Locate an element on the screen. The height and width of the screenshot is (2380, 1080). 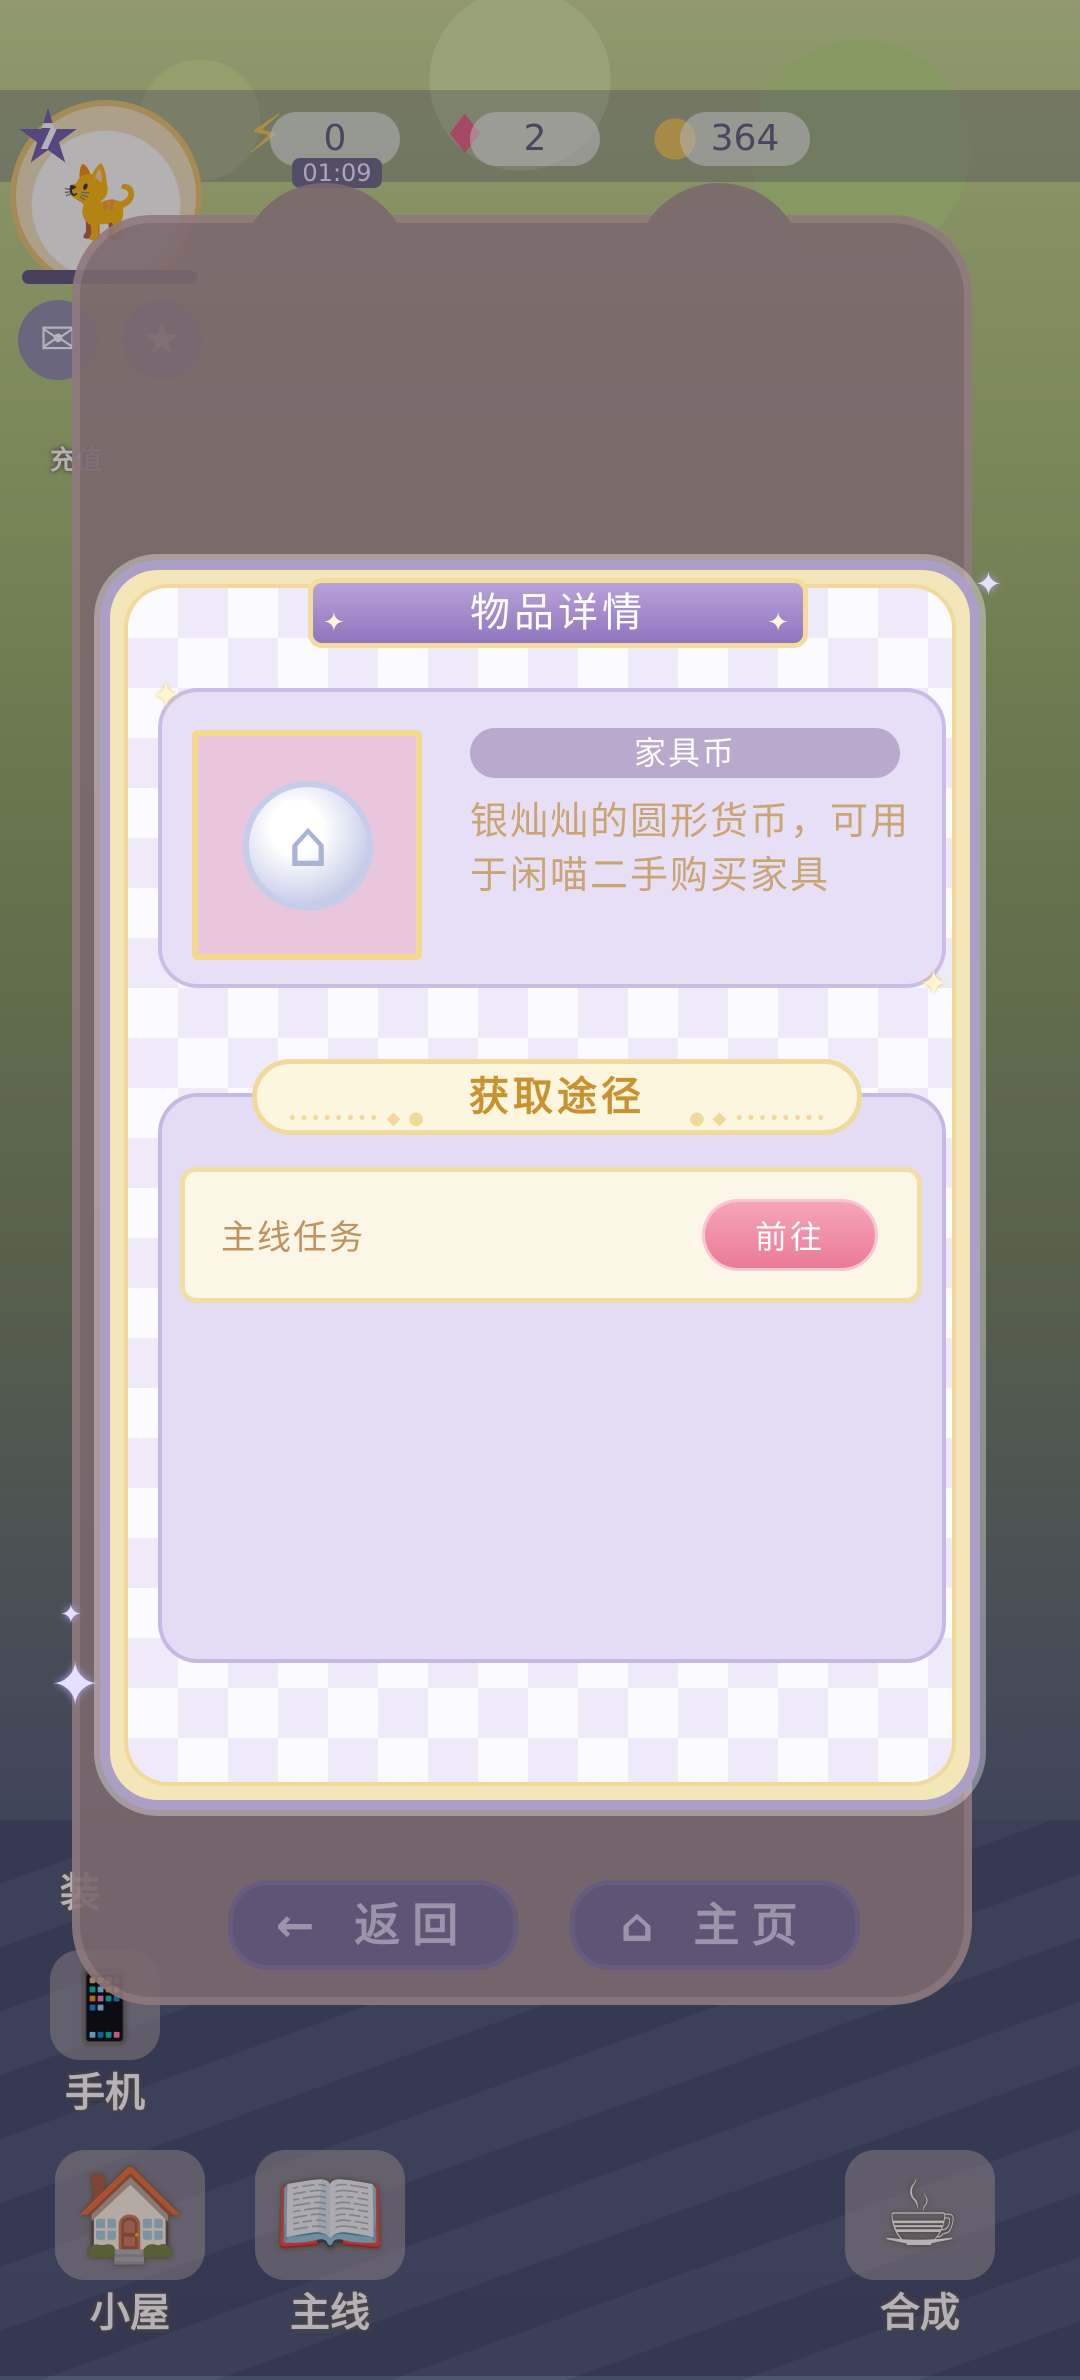
source-row-main-quest: 主线任务 前往 is located at coordinates (551, 1235).